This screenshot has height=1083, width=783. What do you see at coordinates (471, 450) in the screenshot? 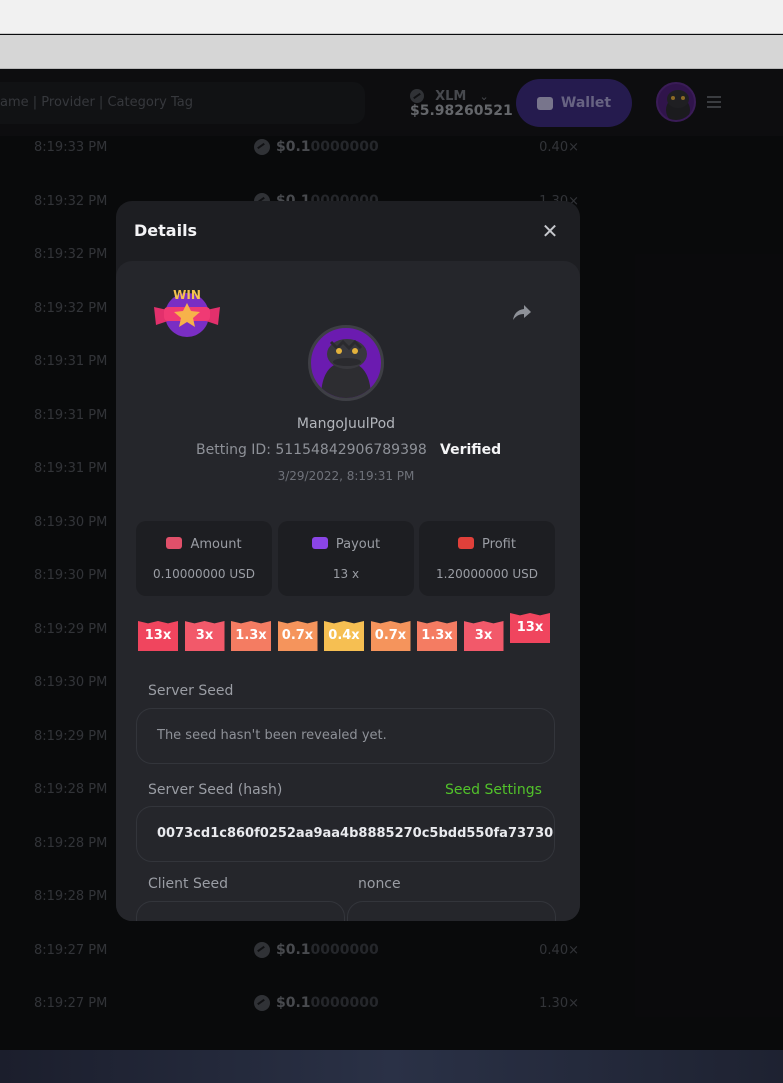
I see `verified-badge: Verified` at bounding box center [471, 450].